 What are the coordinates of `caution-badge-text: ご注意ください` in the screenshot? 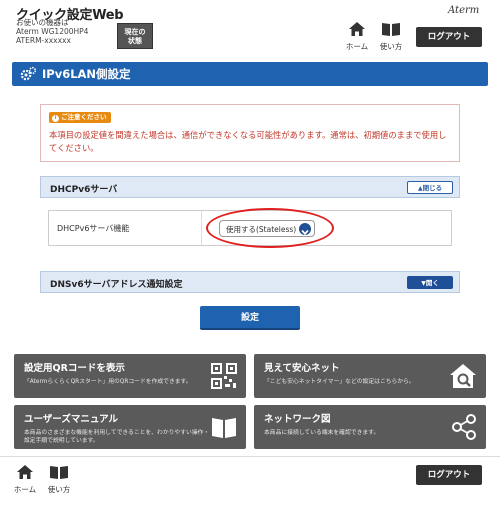 It's located at (84, 117).